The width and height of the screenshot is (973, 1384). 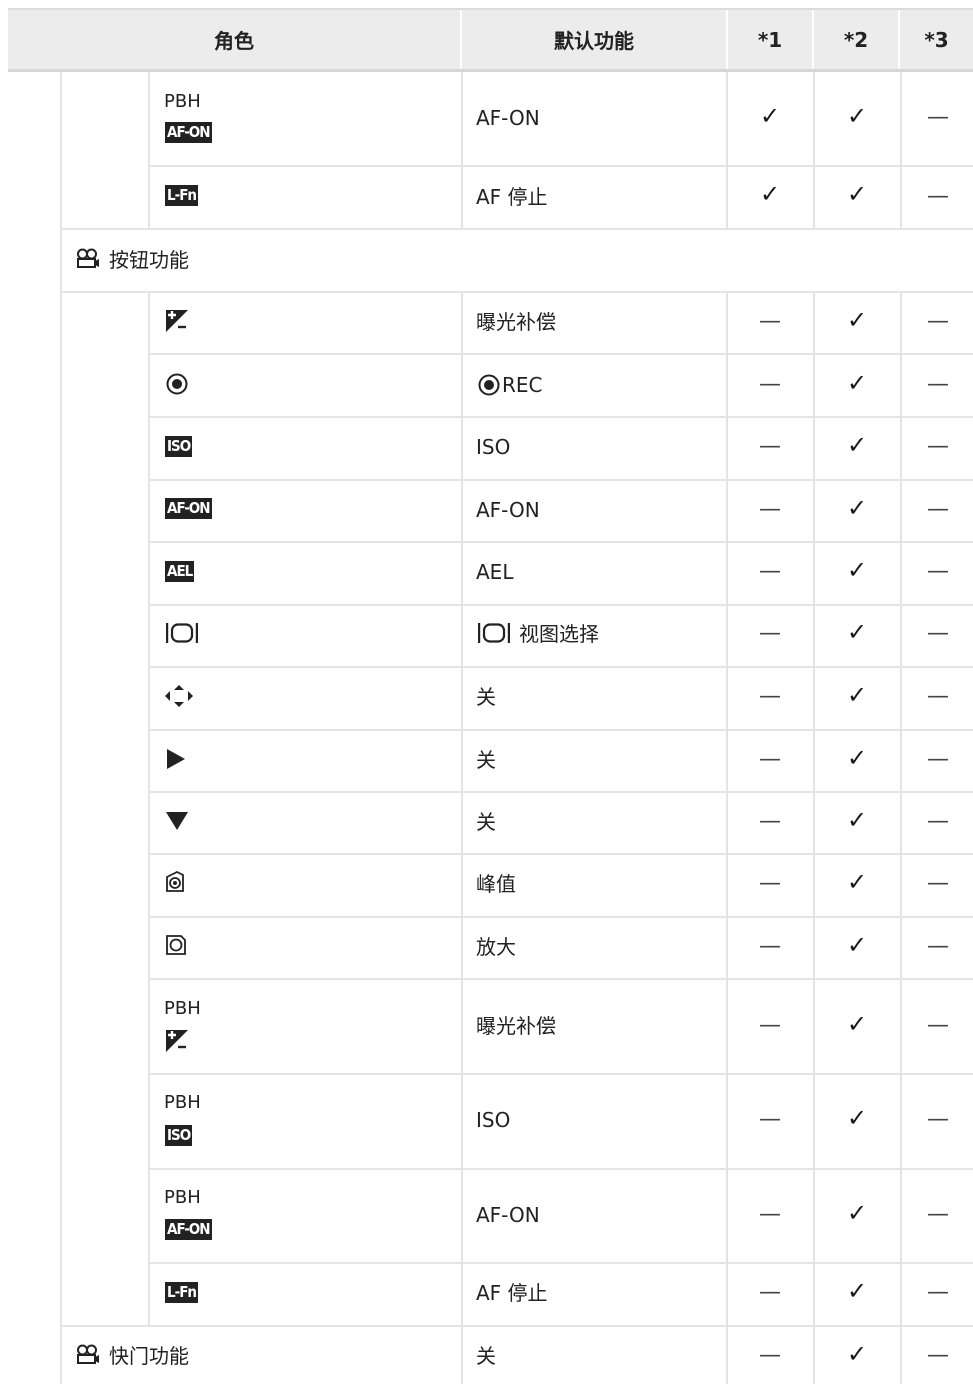 What do you see at coordinates (235, 39) in the screenshot?
I see `header-role: 角色` at bounding box center [235, 39].